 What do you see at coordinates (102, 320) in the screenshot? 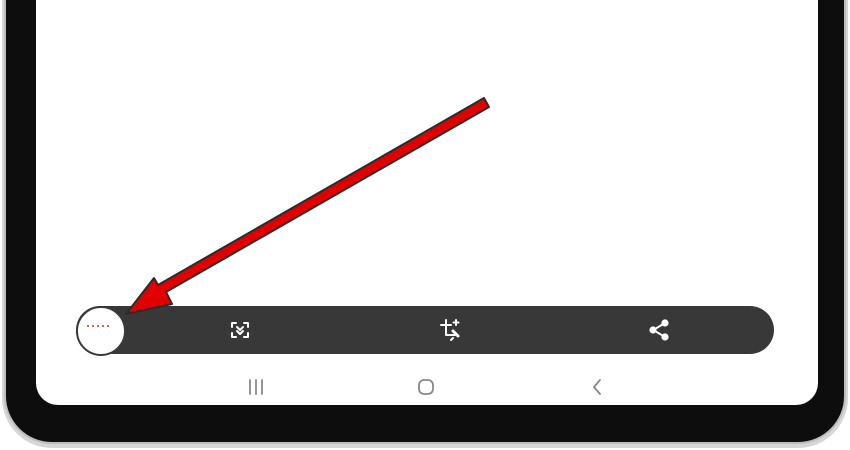
I see `thumbnail-preview` at bounding box center [102, 320].